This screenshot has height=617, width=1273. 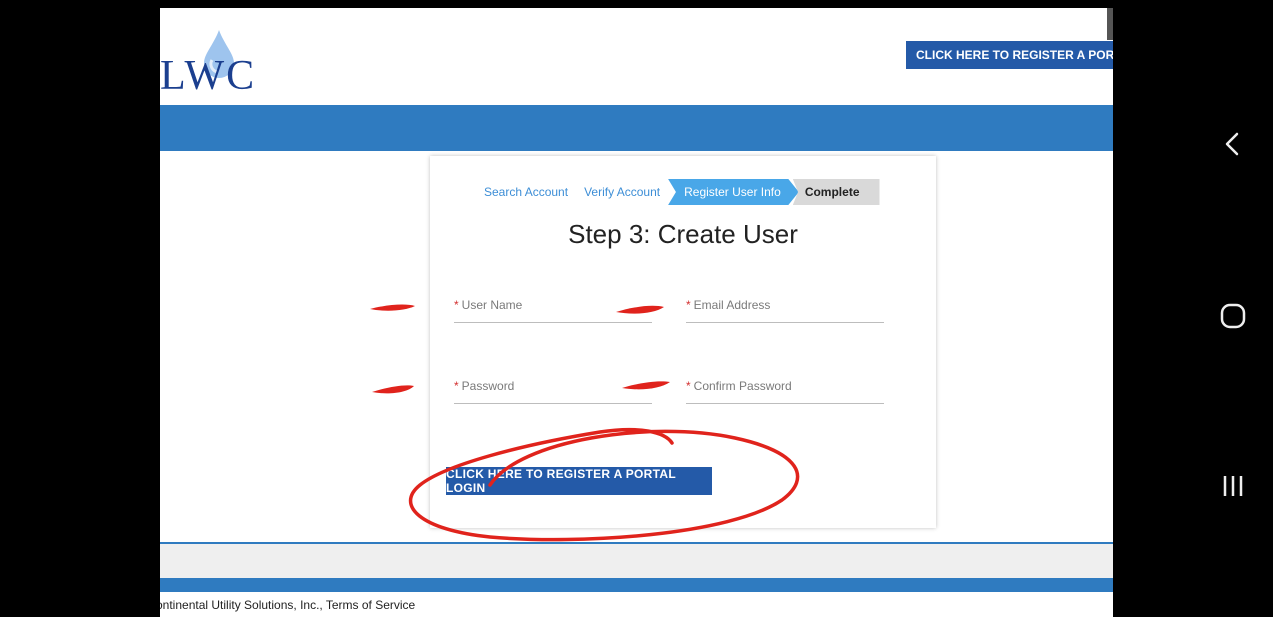 What do you see at coordinates (488, 386) in the screenshot?
I see `password-placeholder: Password` at bounding box center [488, 386].